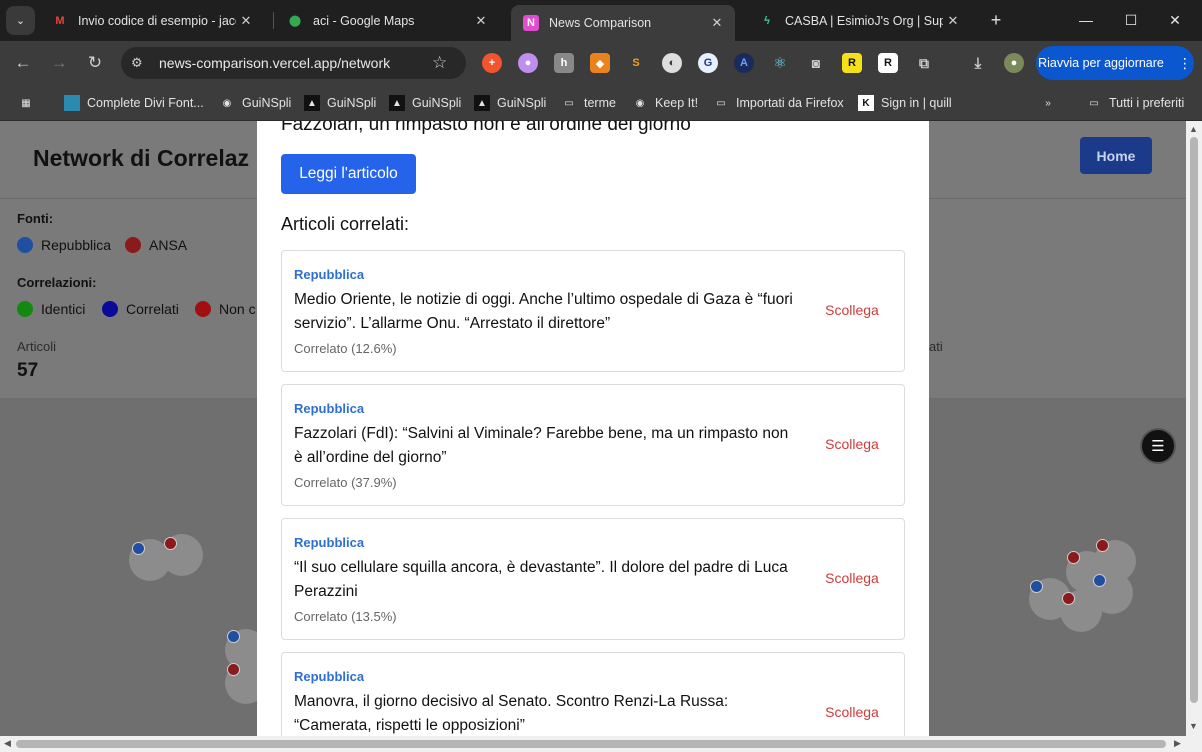 Image resolution: width=1202 pixels, height=752 pixels. I want to click on vertical-scrollbar: ▲ ▼, so click(1194, 428).